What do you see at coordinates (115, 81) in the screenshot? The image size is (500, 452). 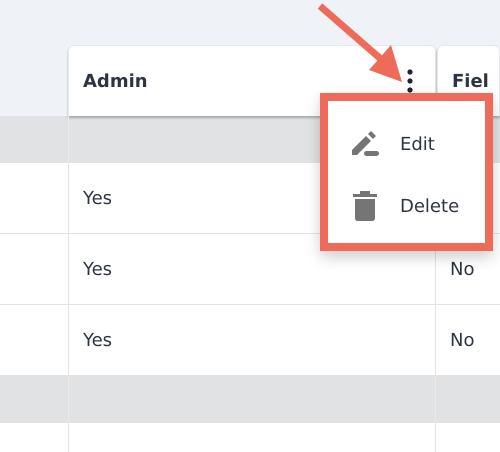 I see `column-header-label: Admin` at bounding box center [115, 81].